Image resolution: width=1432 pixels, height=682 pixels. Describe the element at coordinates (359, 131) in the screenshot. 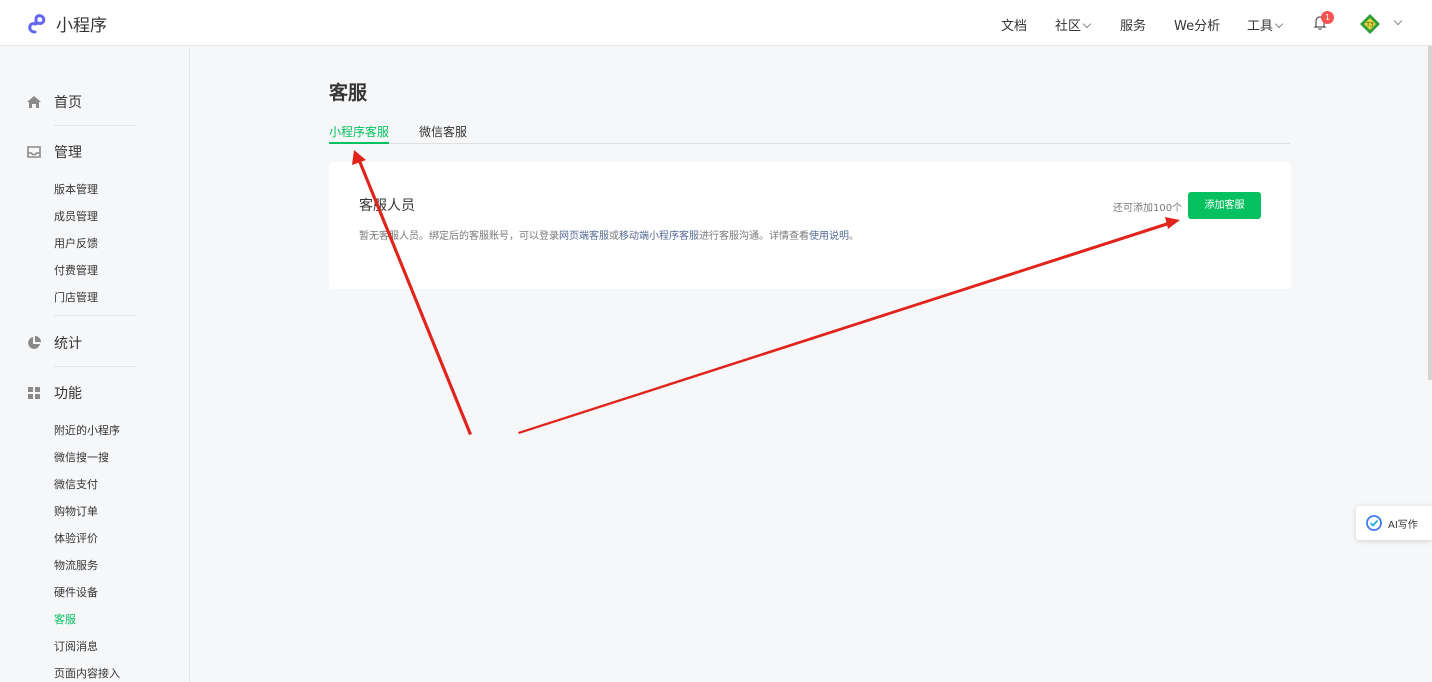

I see `tab-mini-program-service: 小程序客服` at that location.